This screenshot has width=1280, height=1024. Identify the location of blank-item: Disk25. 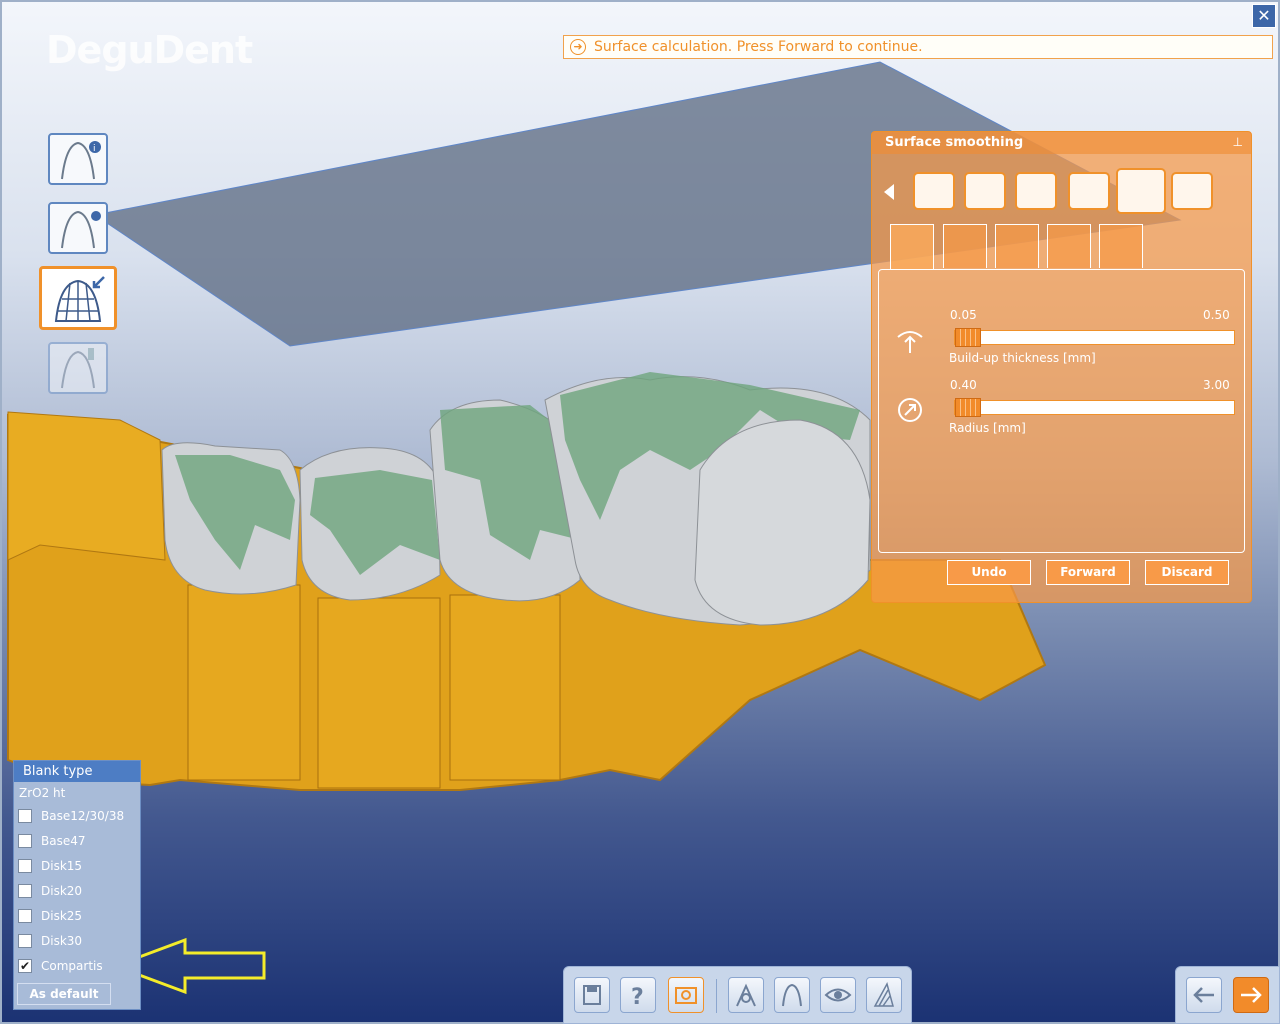
(77, 916).